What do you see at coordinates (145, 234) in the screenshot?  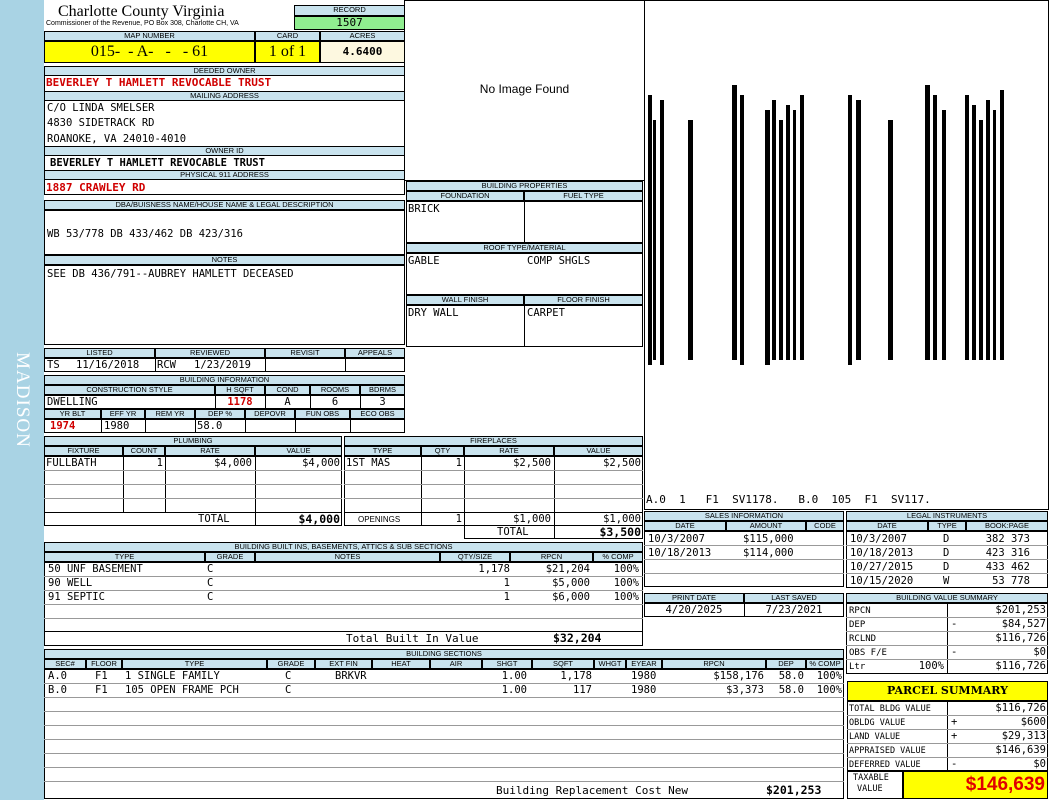 I see `legal-description: WB 53/778 DB 433/462 DB 423/316` at bounding box center [145, 234].